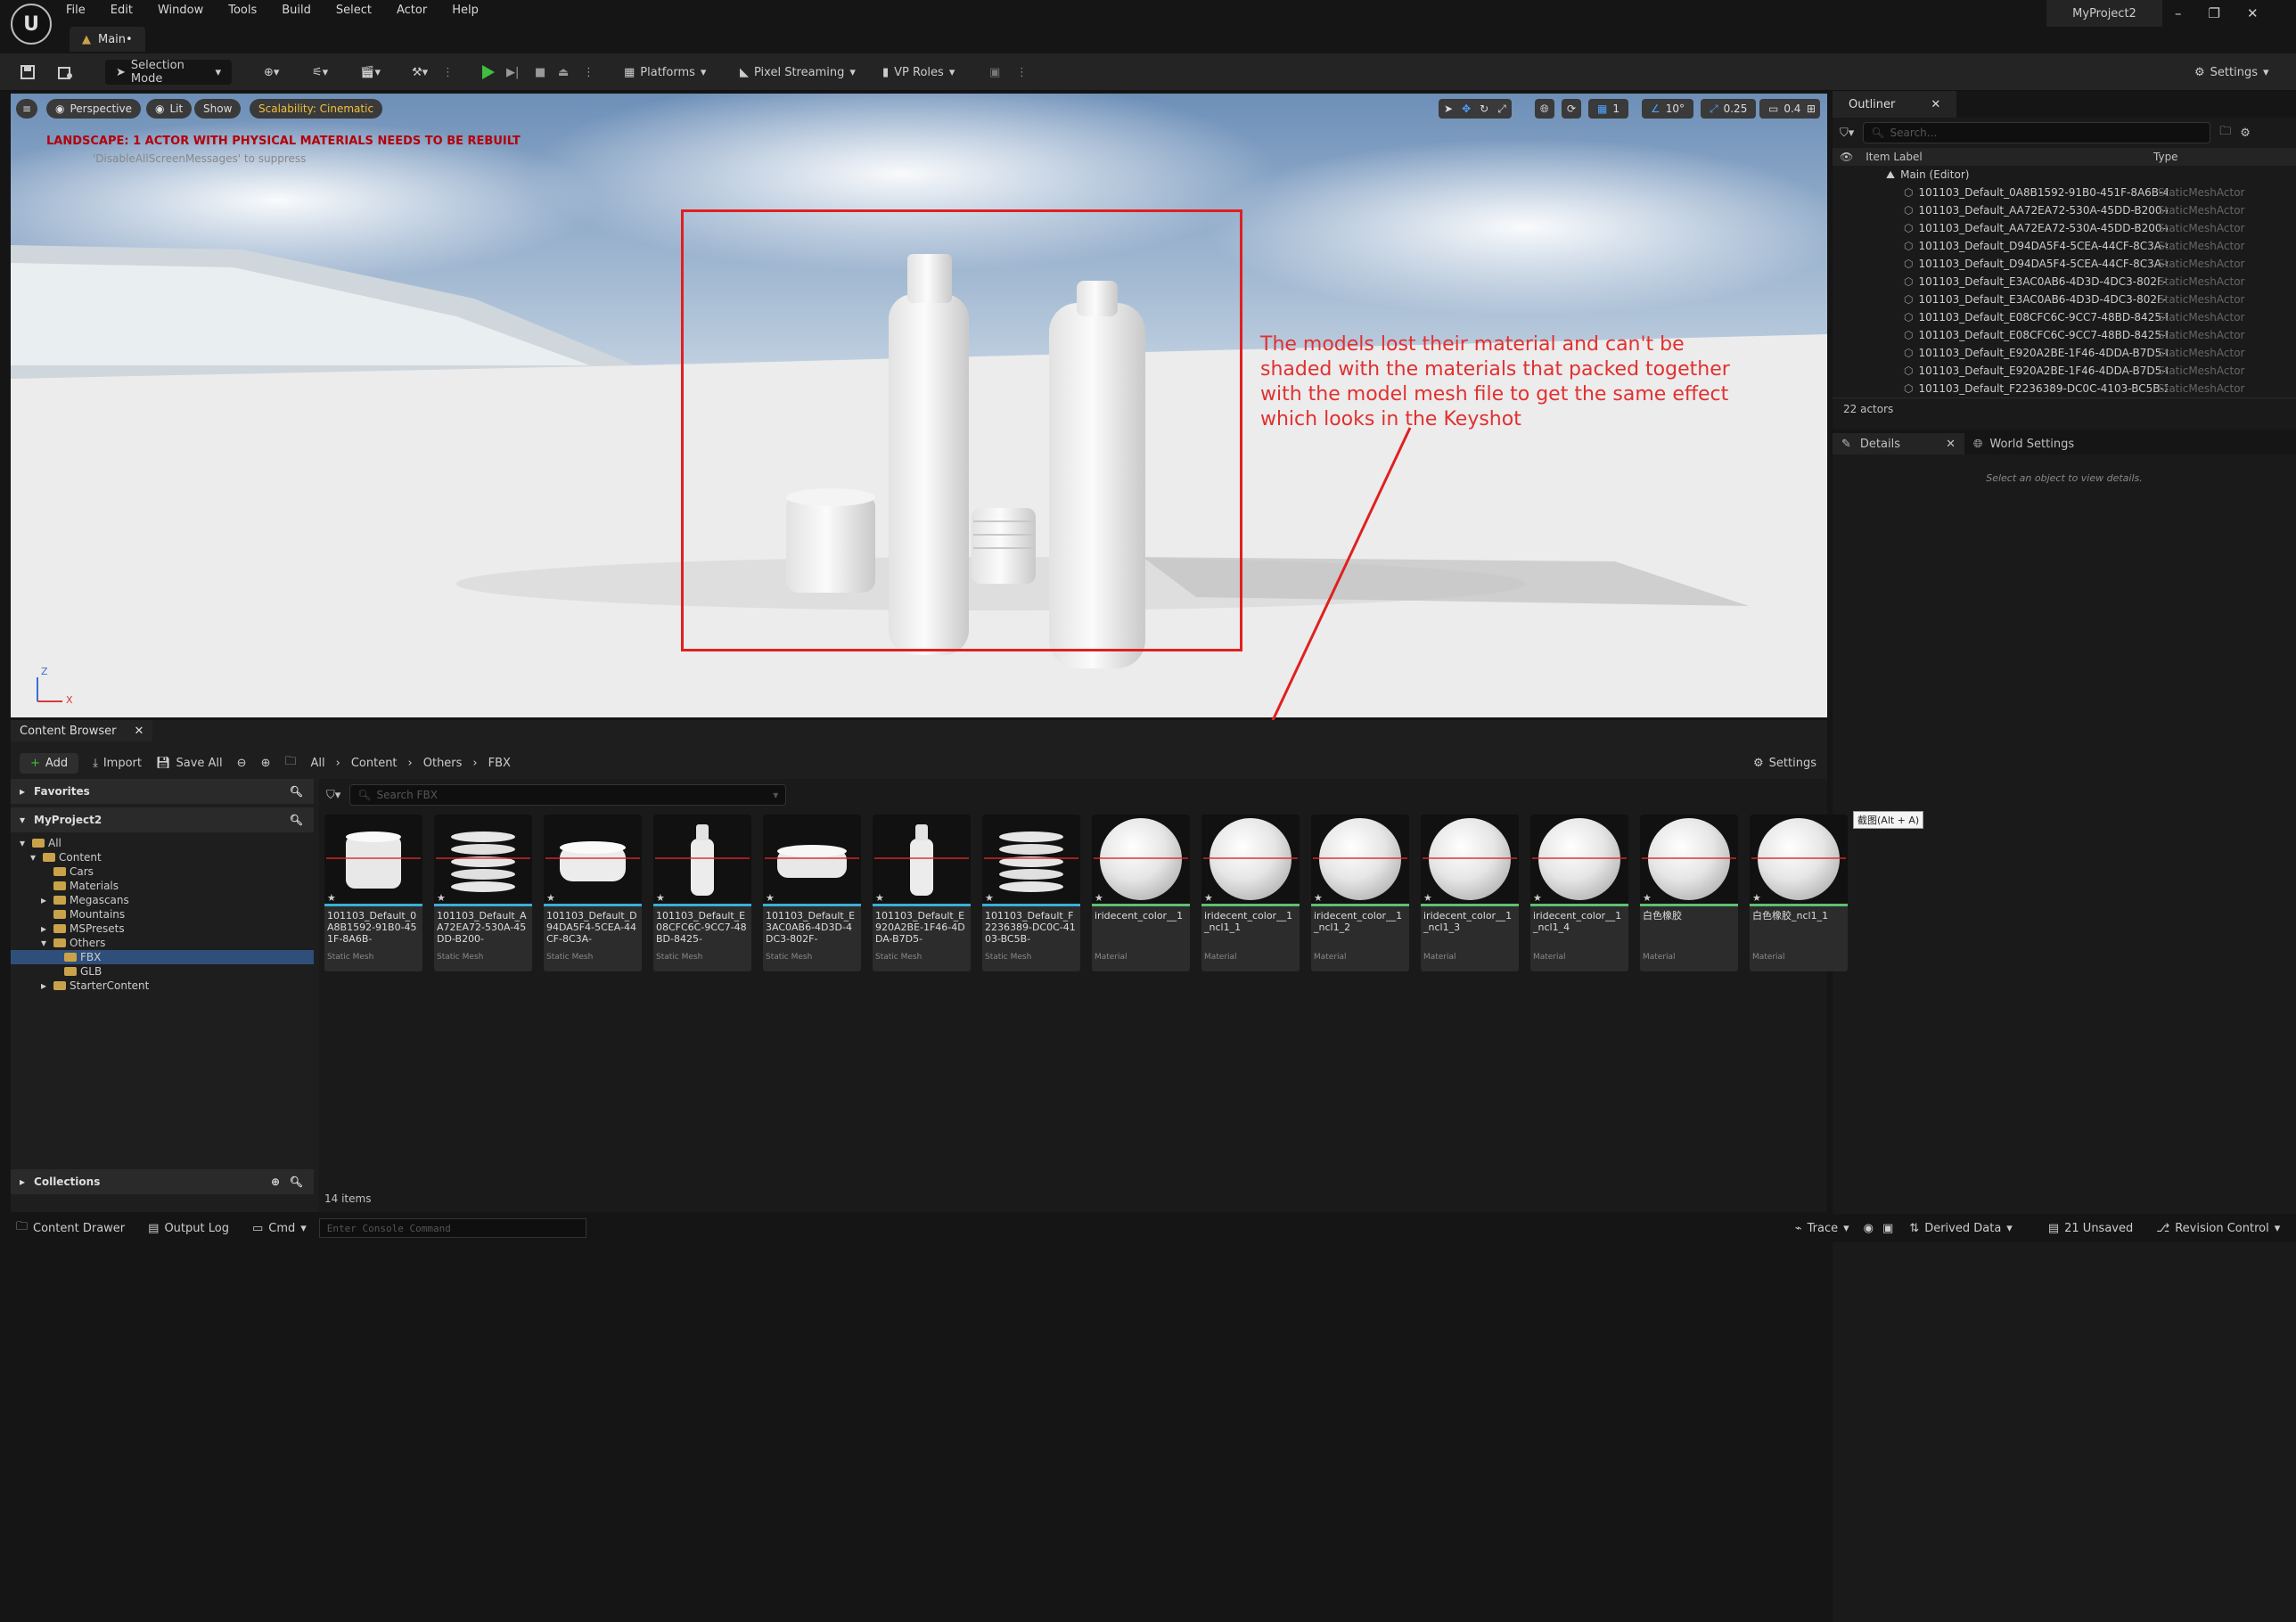 This screenshot has width=2296, height=1622. I want to click on scale-tool-icon: ⤢, so click(1501, 109).